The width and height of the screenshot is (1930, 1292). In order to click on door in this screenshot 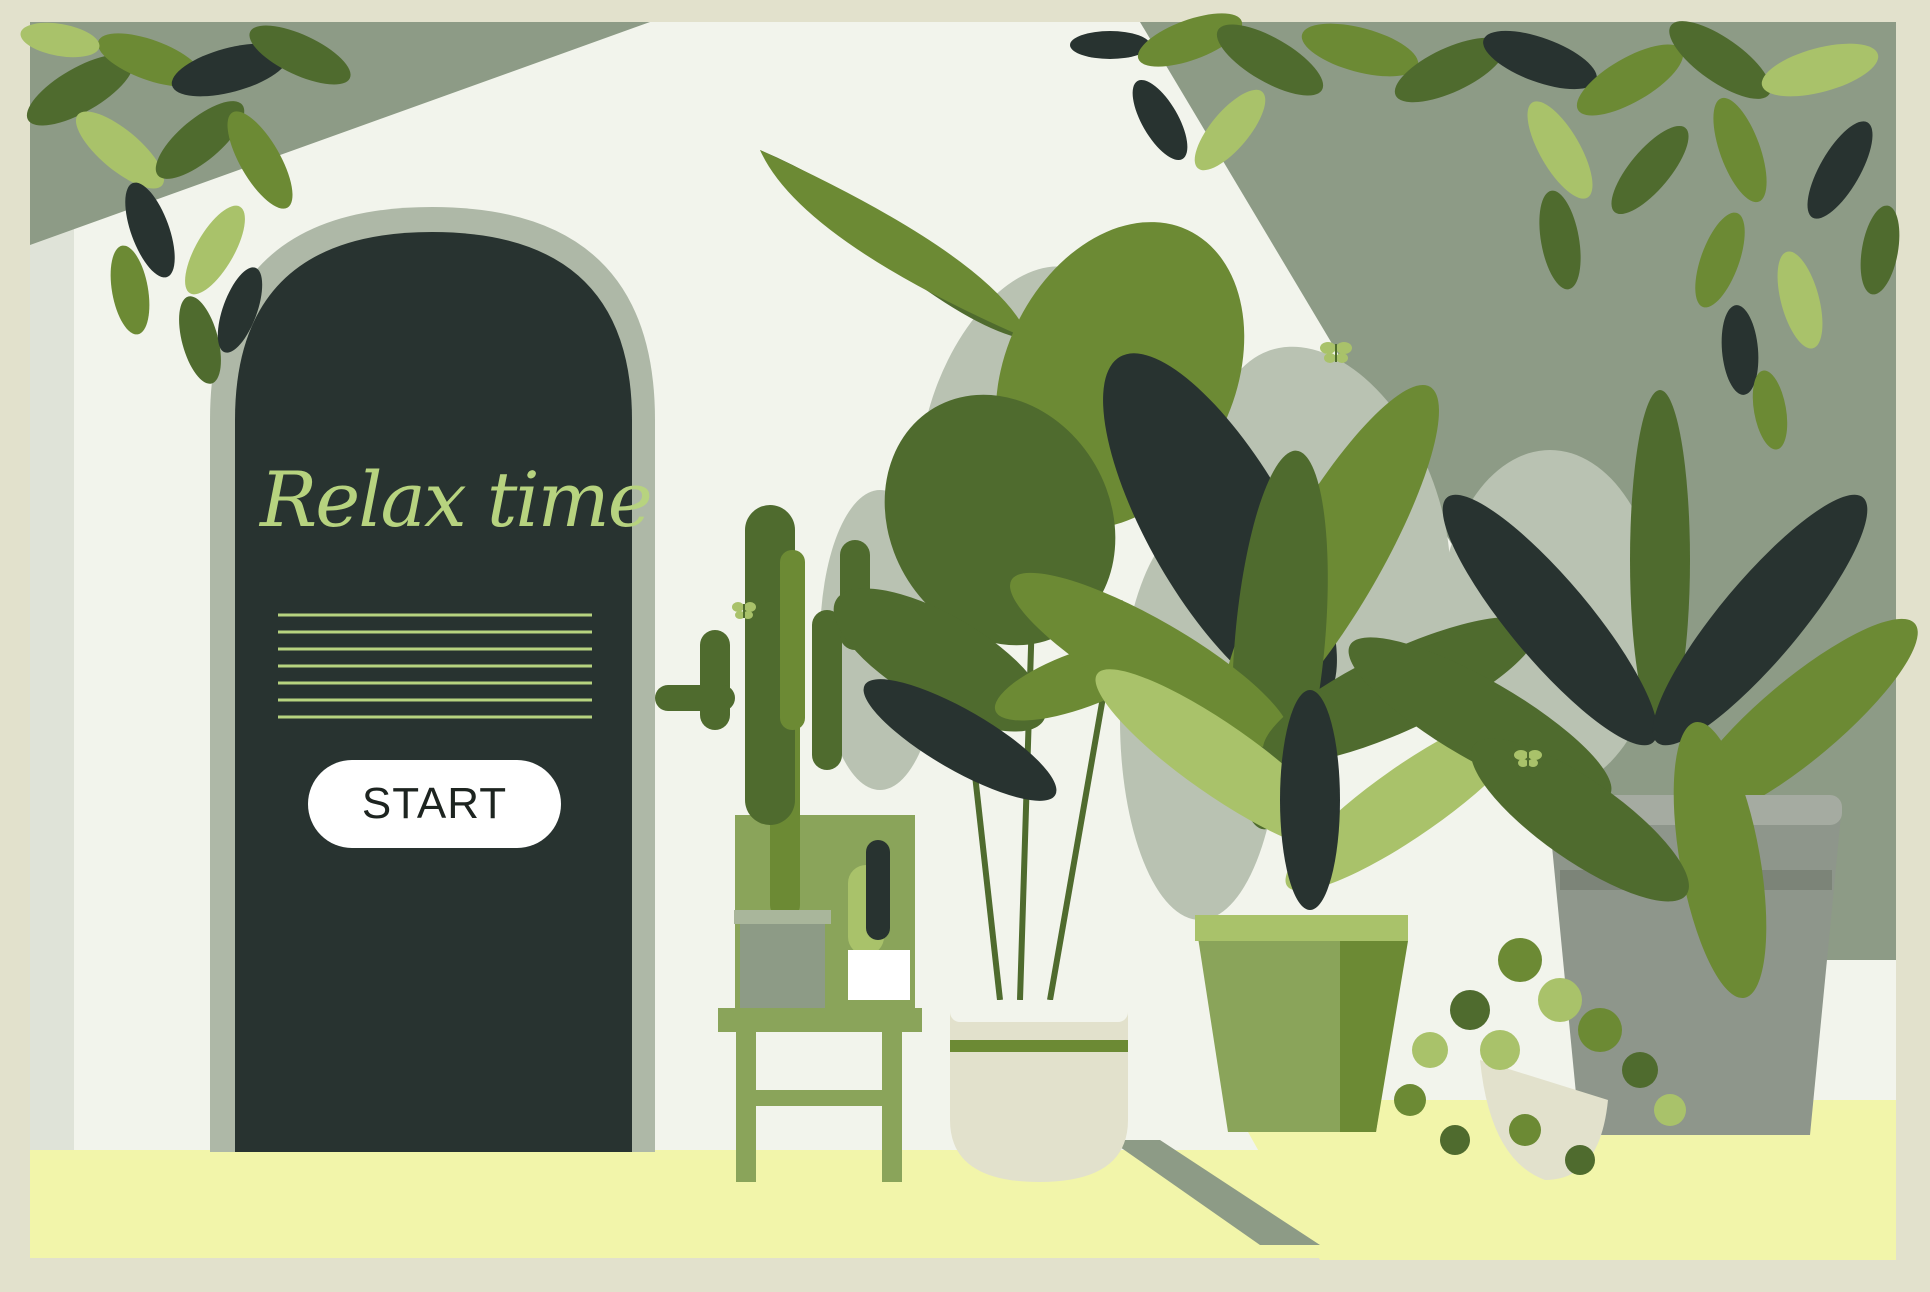, I will do `click(433, 692)`.